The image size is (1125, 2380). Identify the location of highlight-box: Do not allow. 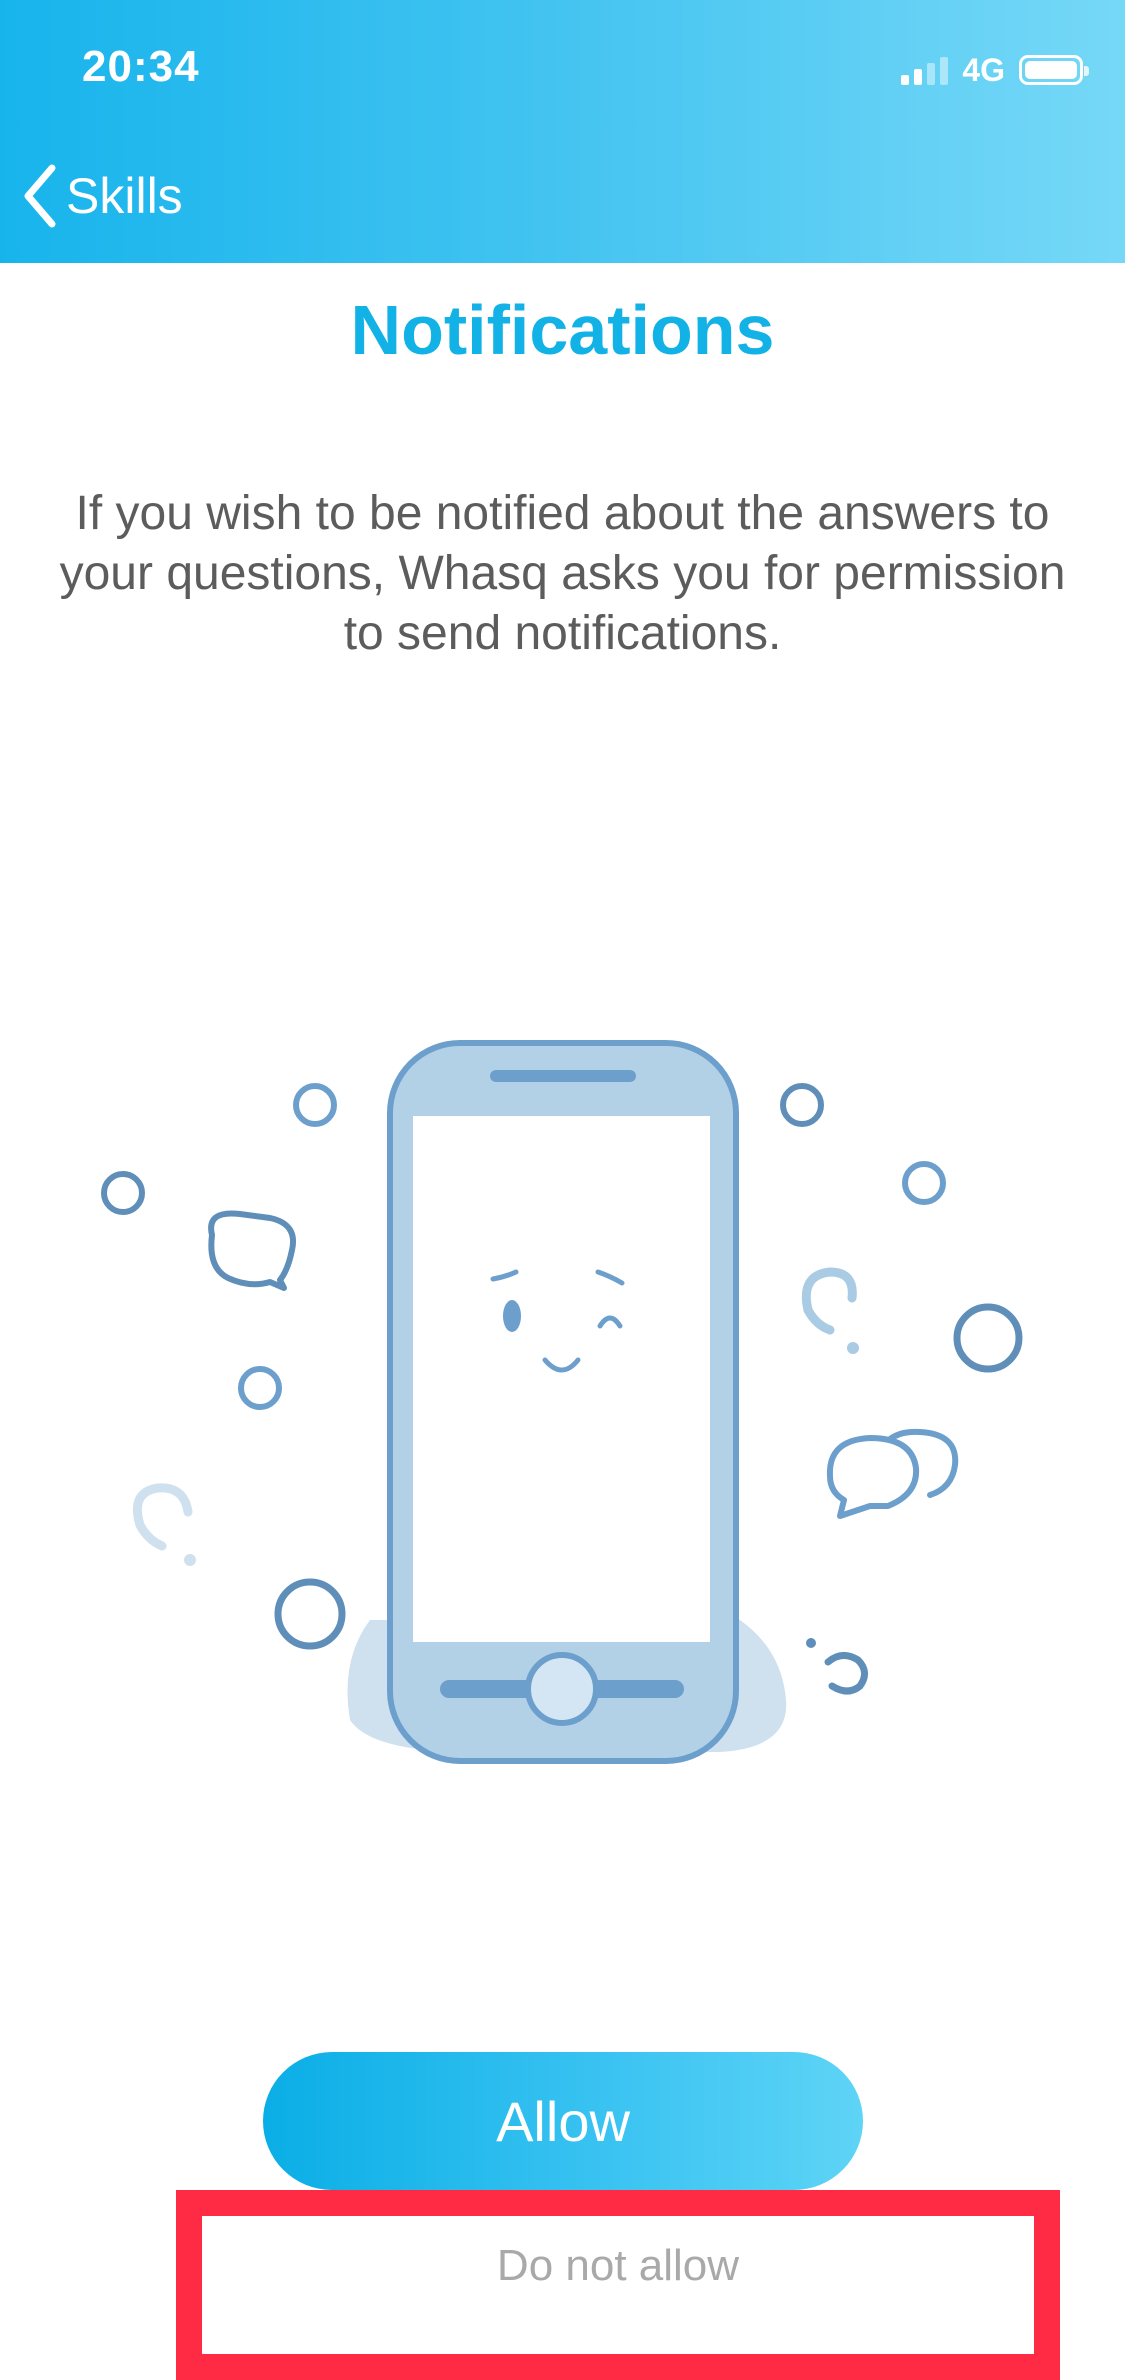
(618, 2285).